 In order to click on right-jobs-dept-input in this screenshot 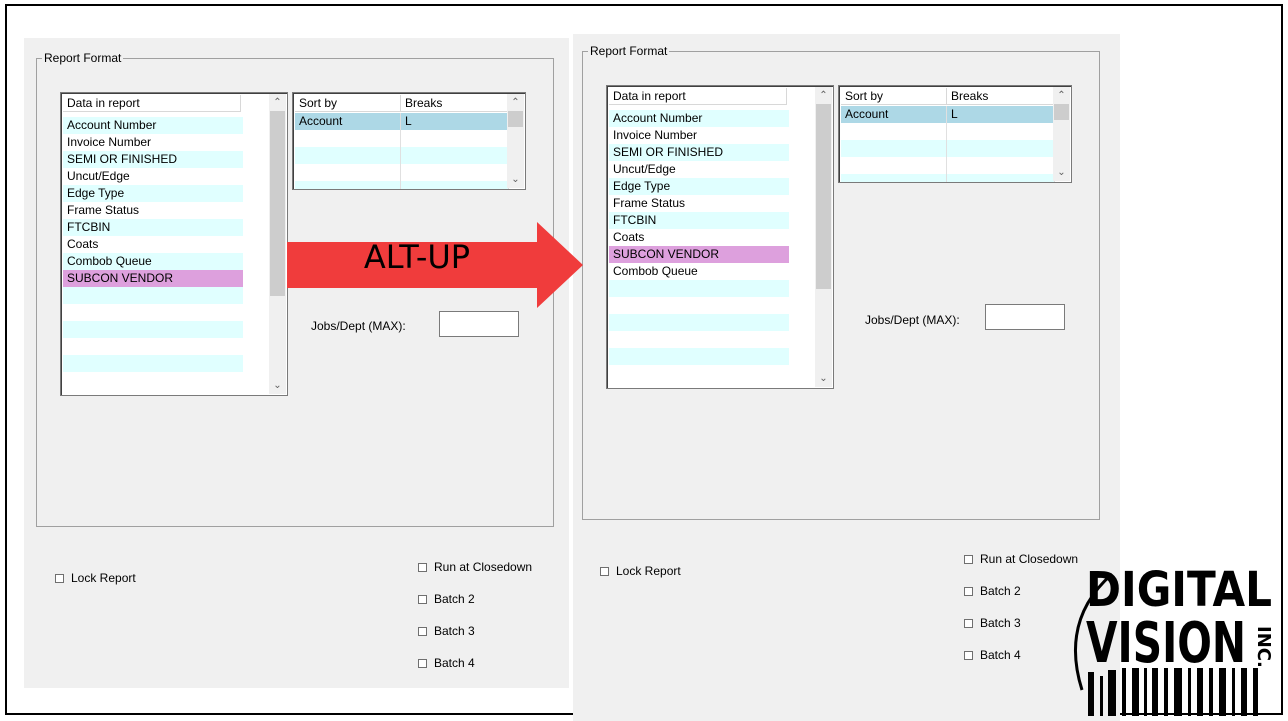, I will do `click(1025, 317)`.